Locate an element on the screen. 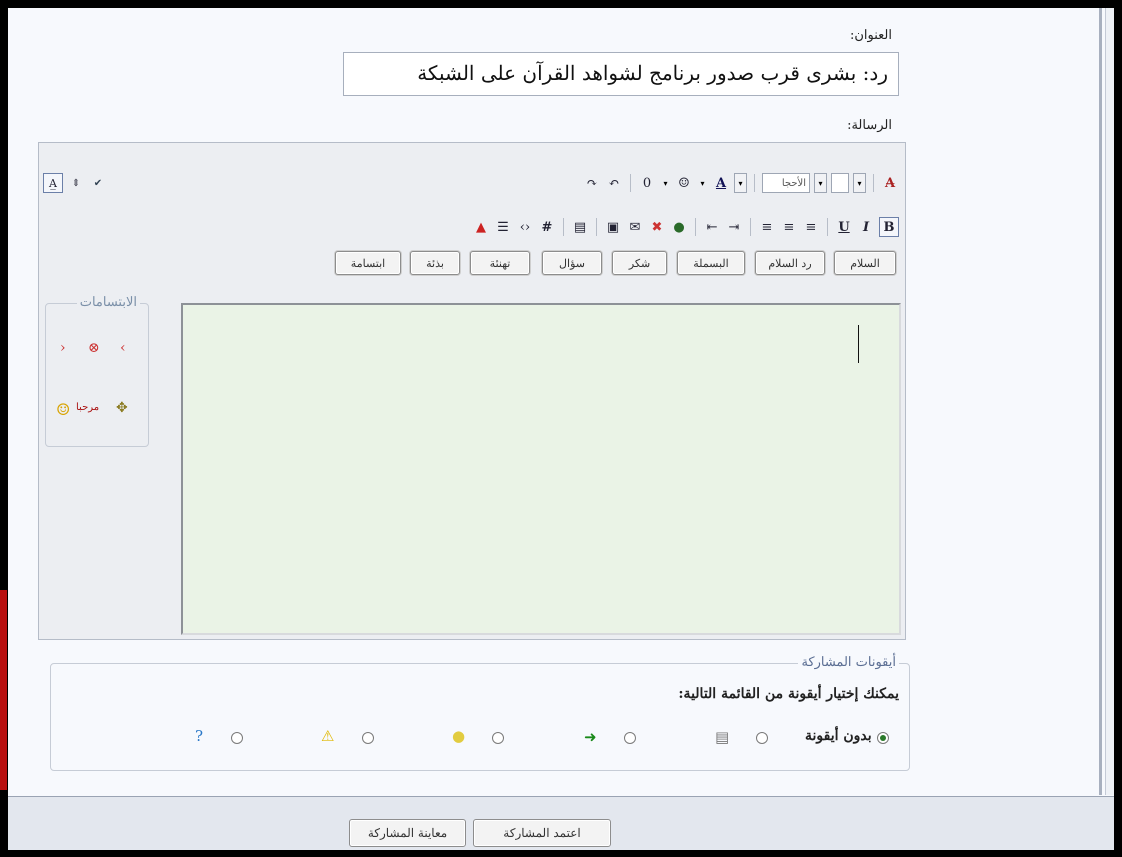 The image size is (1122, 857). align-right-icon: ≡ is located at coordinates (811, 227).